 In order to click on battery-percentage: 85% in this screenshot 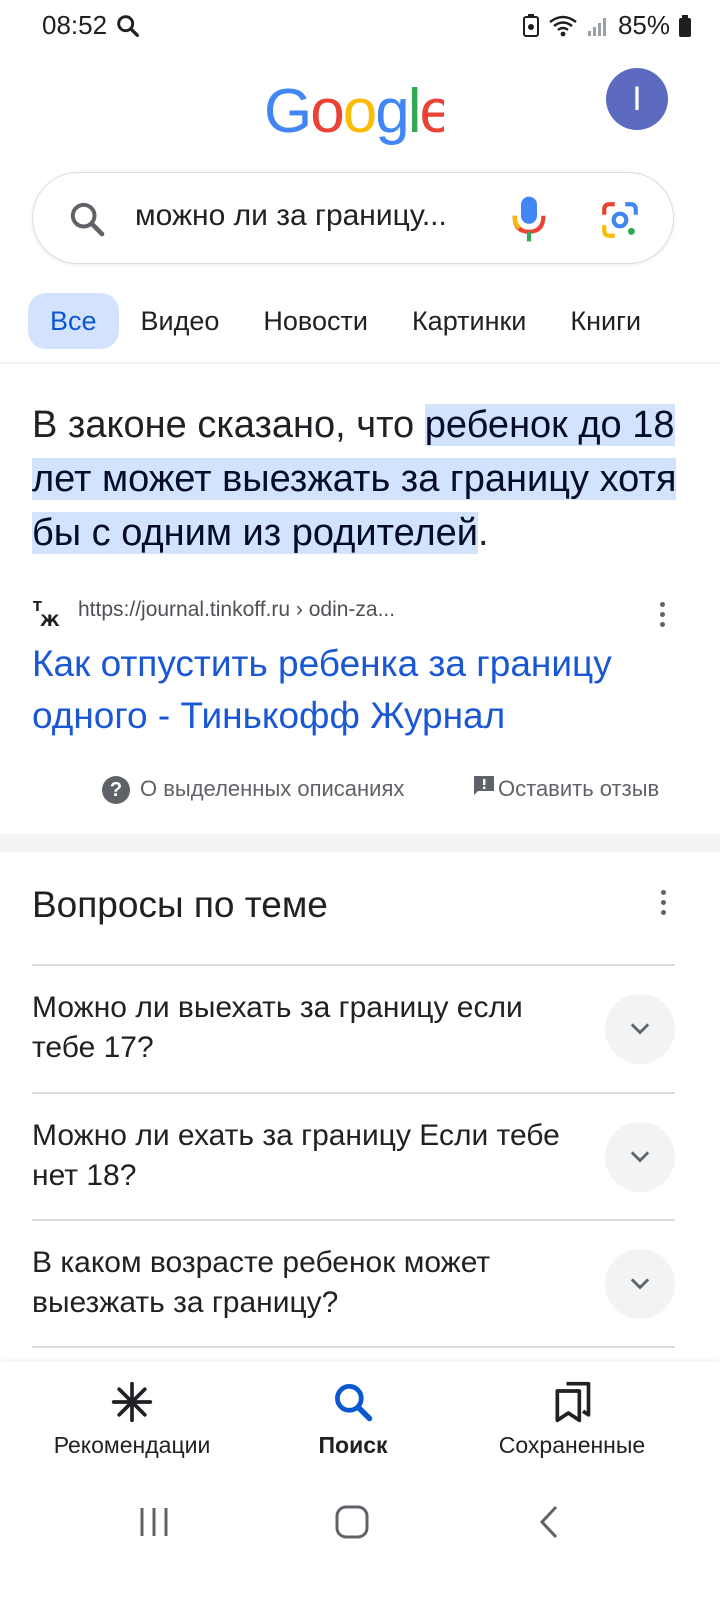, I will do `click(643, 25)`.